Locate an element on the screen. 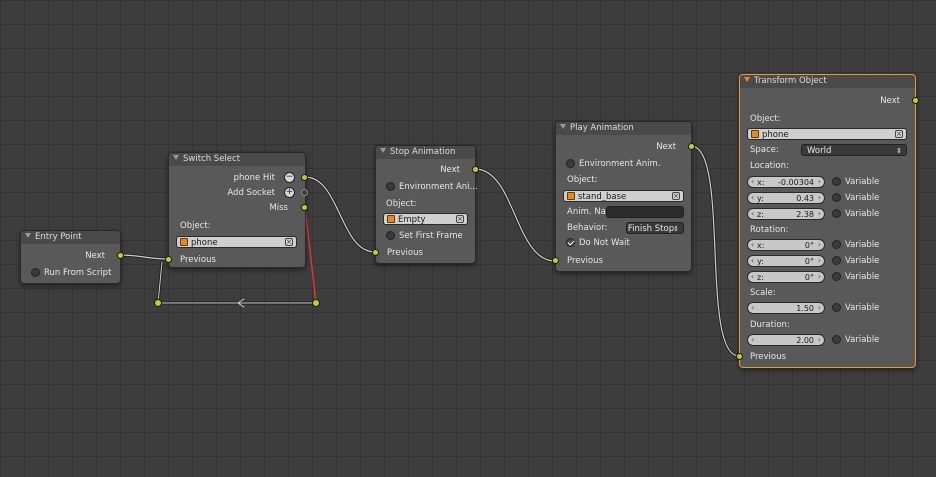 This screenshot has width=936, height=477. node-title: Stop Animation is located at coordinates (423, 152).